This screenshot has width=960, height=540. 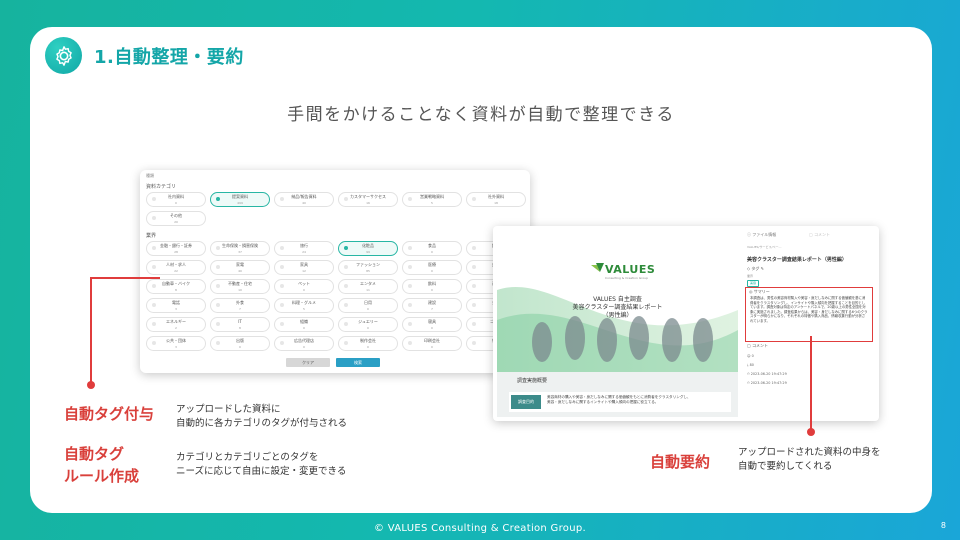 I want to click on industry-pill: 料理・グルメ 5, so click(x=304, y=305).